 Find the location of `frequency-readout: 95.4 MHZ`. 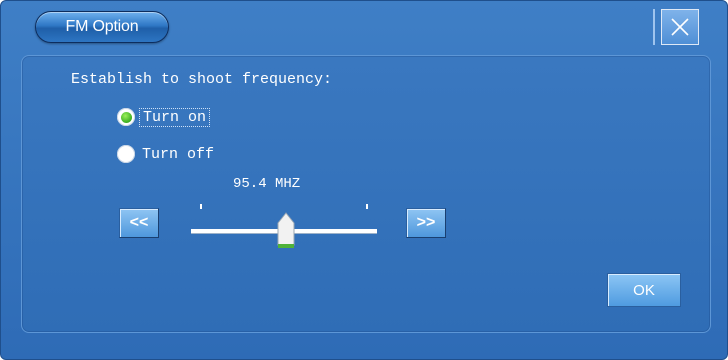

frequency-readout: 95.4 MHZ is located at coordinates (267, 184).